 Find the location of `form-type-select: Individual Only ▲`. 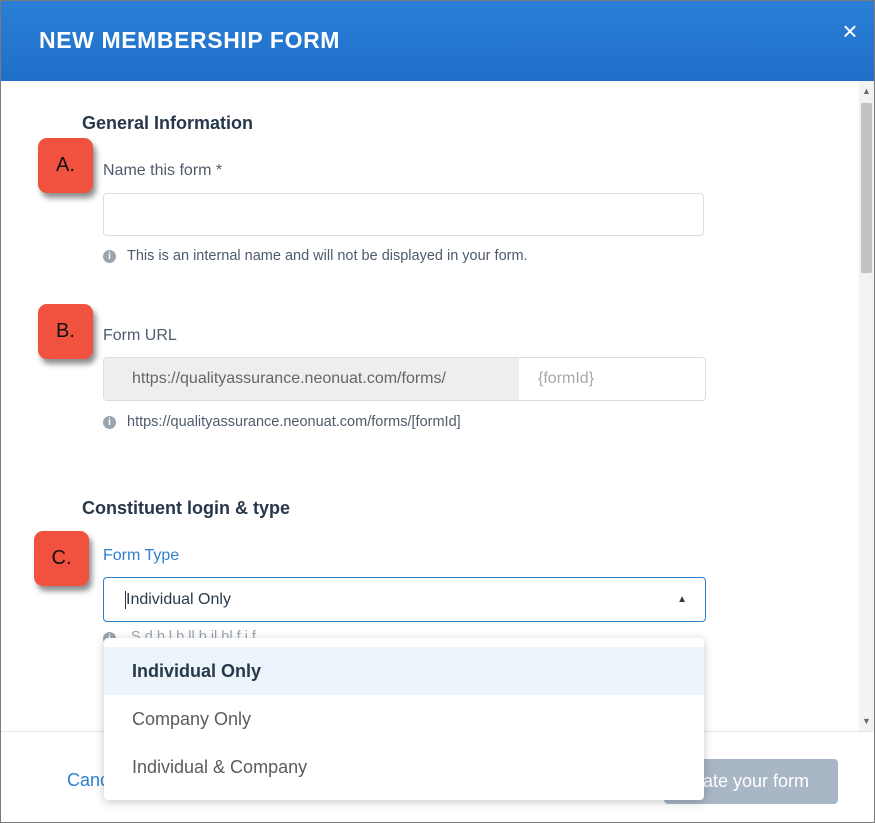

form-type-select: Individual Only ▲ is located at coordinates (404, 599).